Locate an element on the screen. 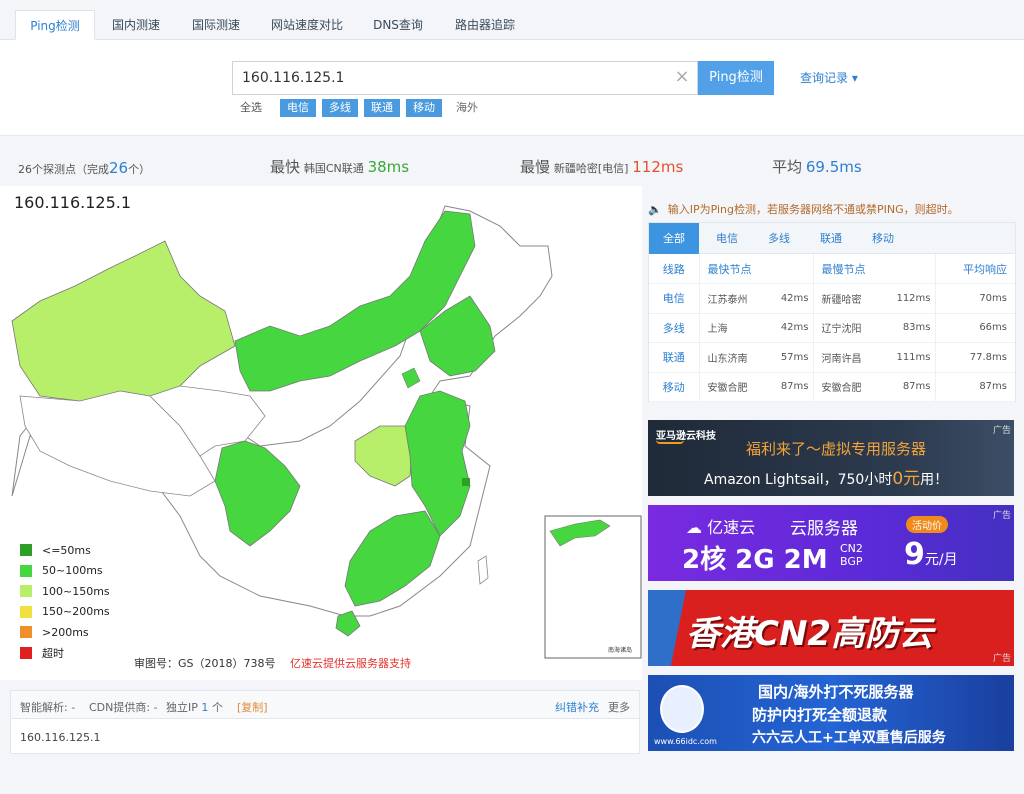  cdn-provider: CDN提供商: - is located at coordinates (123, 707).